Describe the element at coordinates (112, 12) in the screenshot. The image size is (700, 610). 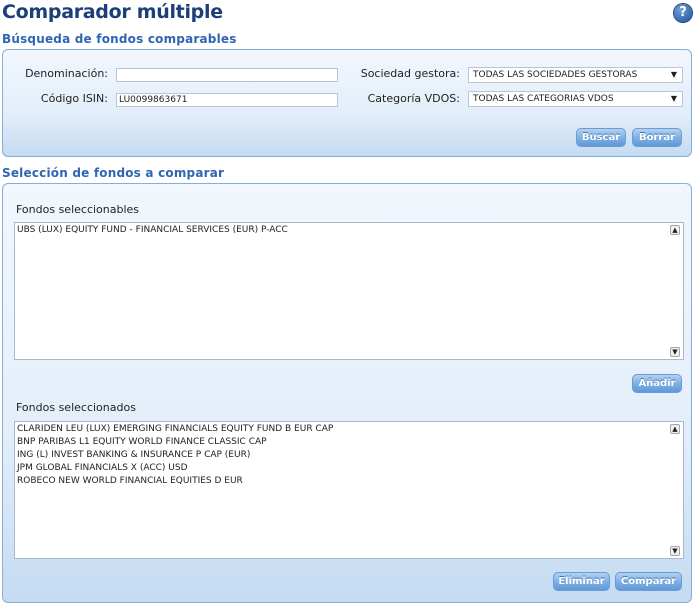
I see `page-title: Comparador múltiple` at that location.